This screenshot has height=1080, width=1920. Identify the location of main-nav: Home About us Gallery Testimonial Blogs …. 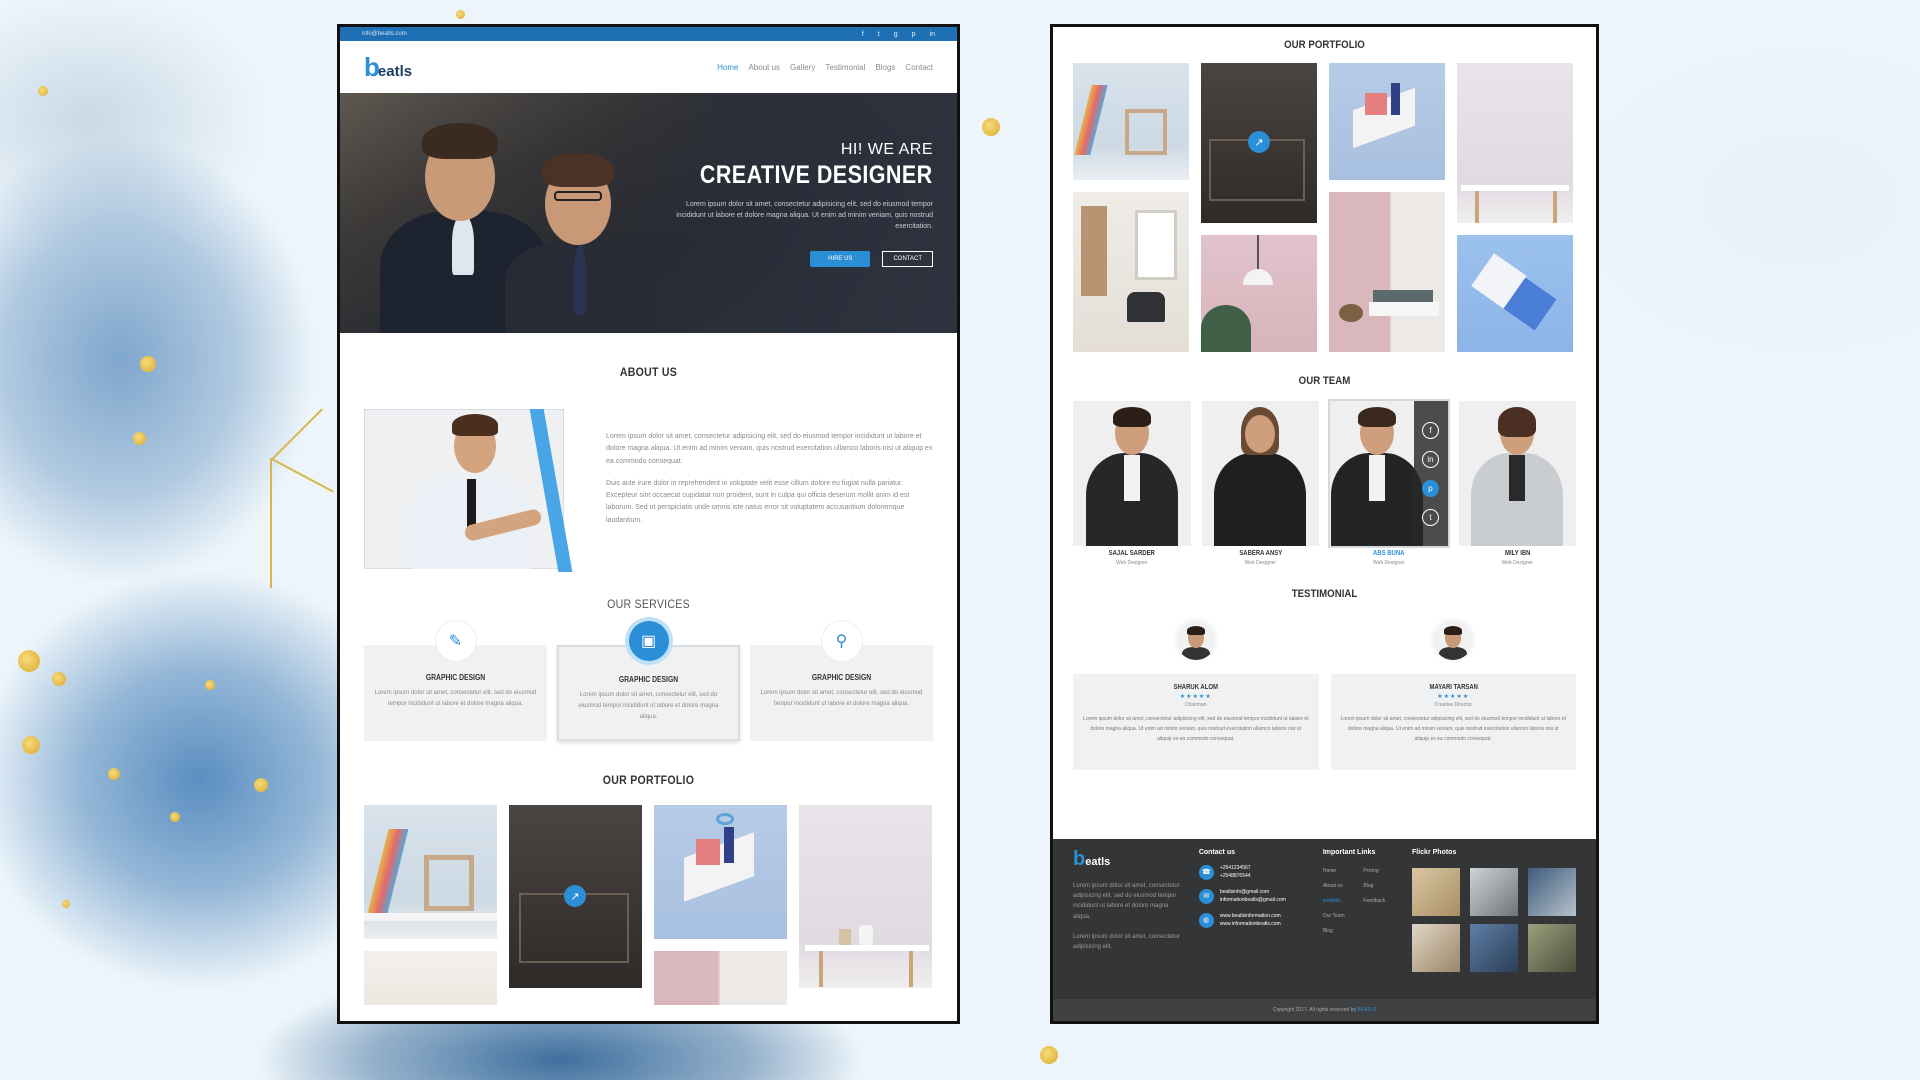
(825, 67).